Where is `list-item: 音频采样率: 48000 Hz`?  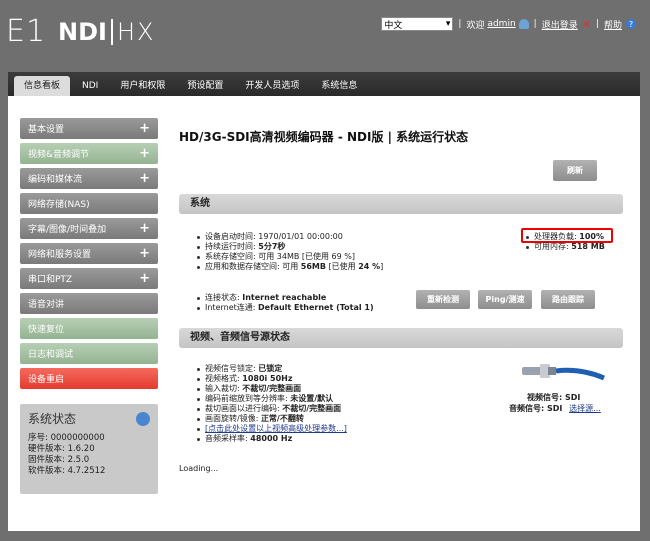 list-item: 音频采样率: 48000 Hz is located at coordinates (345, 439).